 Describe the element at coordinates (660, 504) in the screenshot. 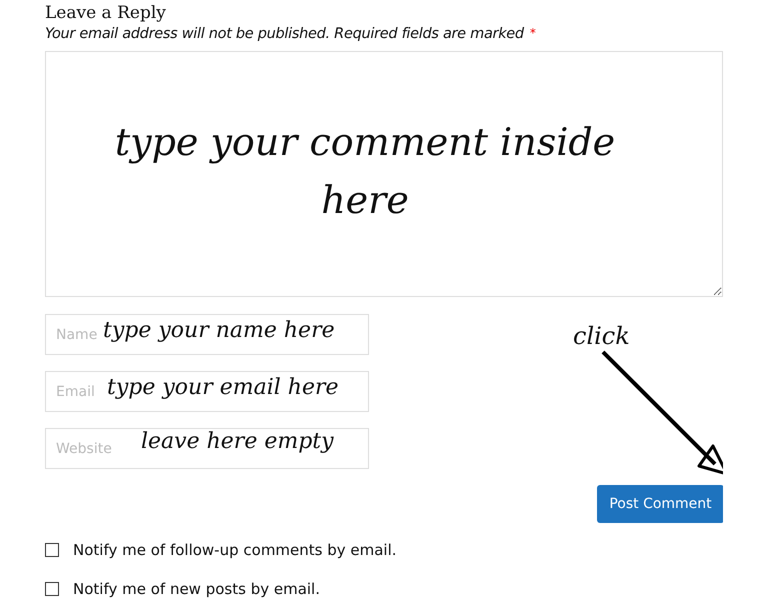

I see `post-comment-button: Post Comment` at that location.